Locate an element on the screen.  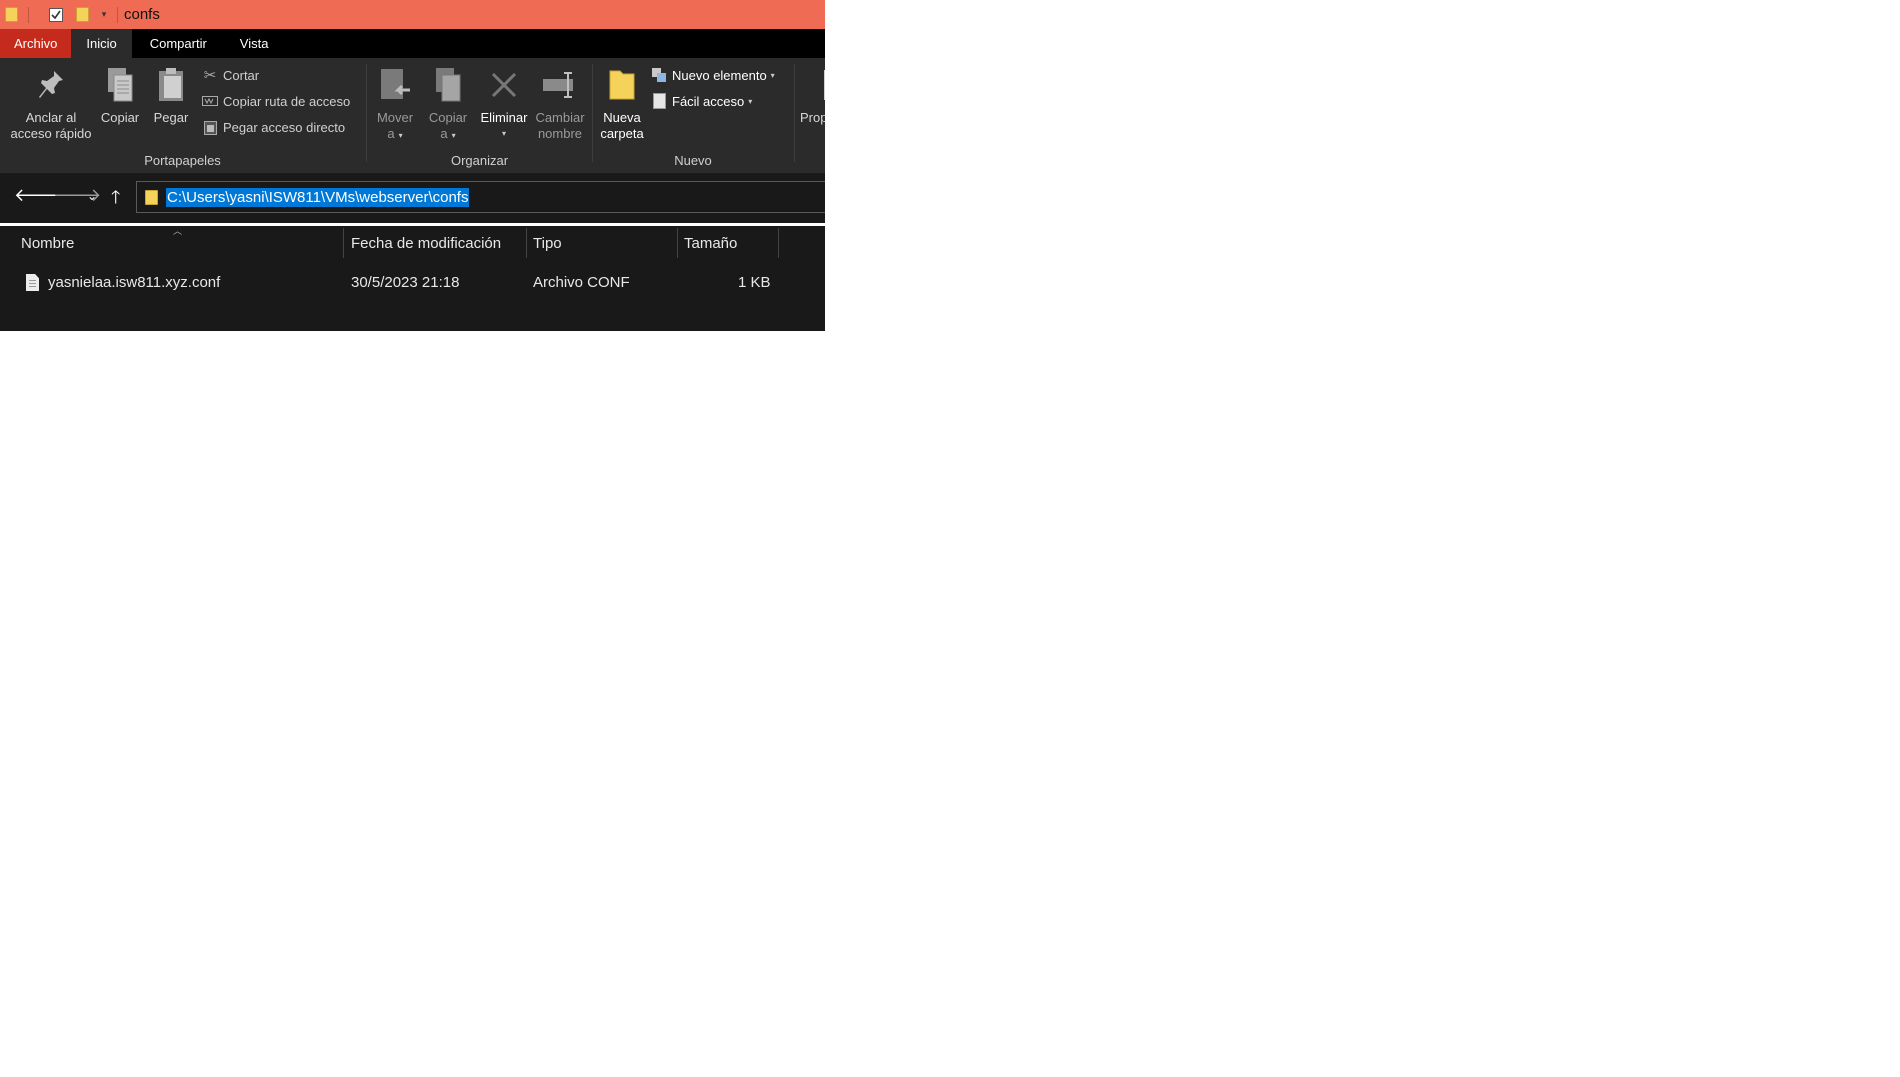
easy-access-label: Fácil acceso is located at coordinates (708, 101).